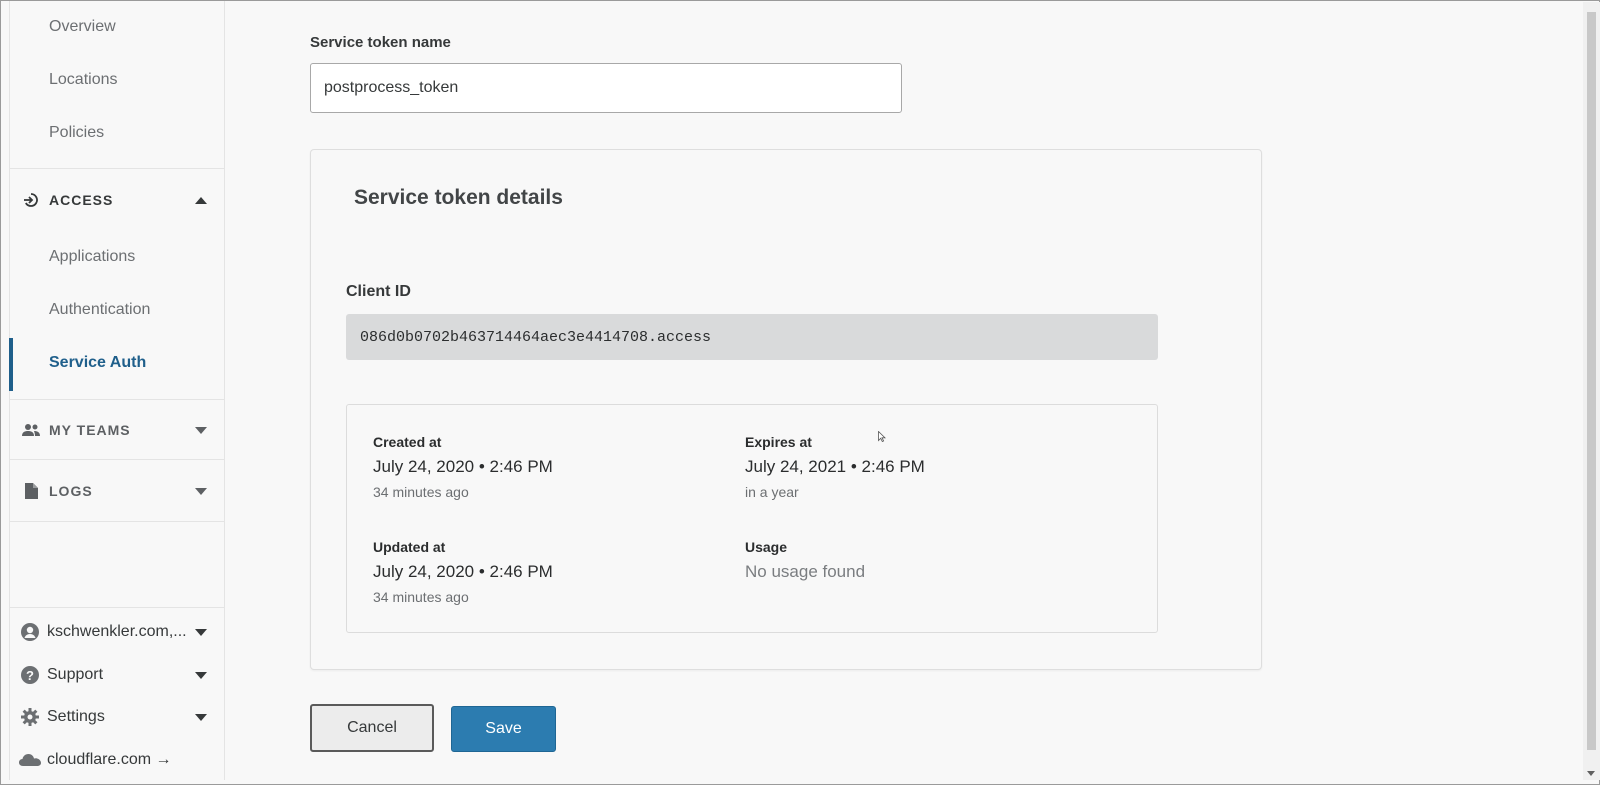 This screenshot has height=785, width=1600. Describe the element at coordinates (30, 632) in the screenshot. I see `user-circle-icon` at that location.